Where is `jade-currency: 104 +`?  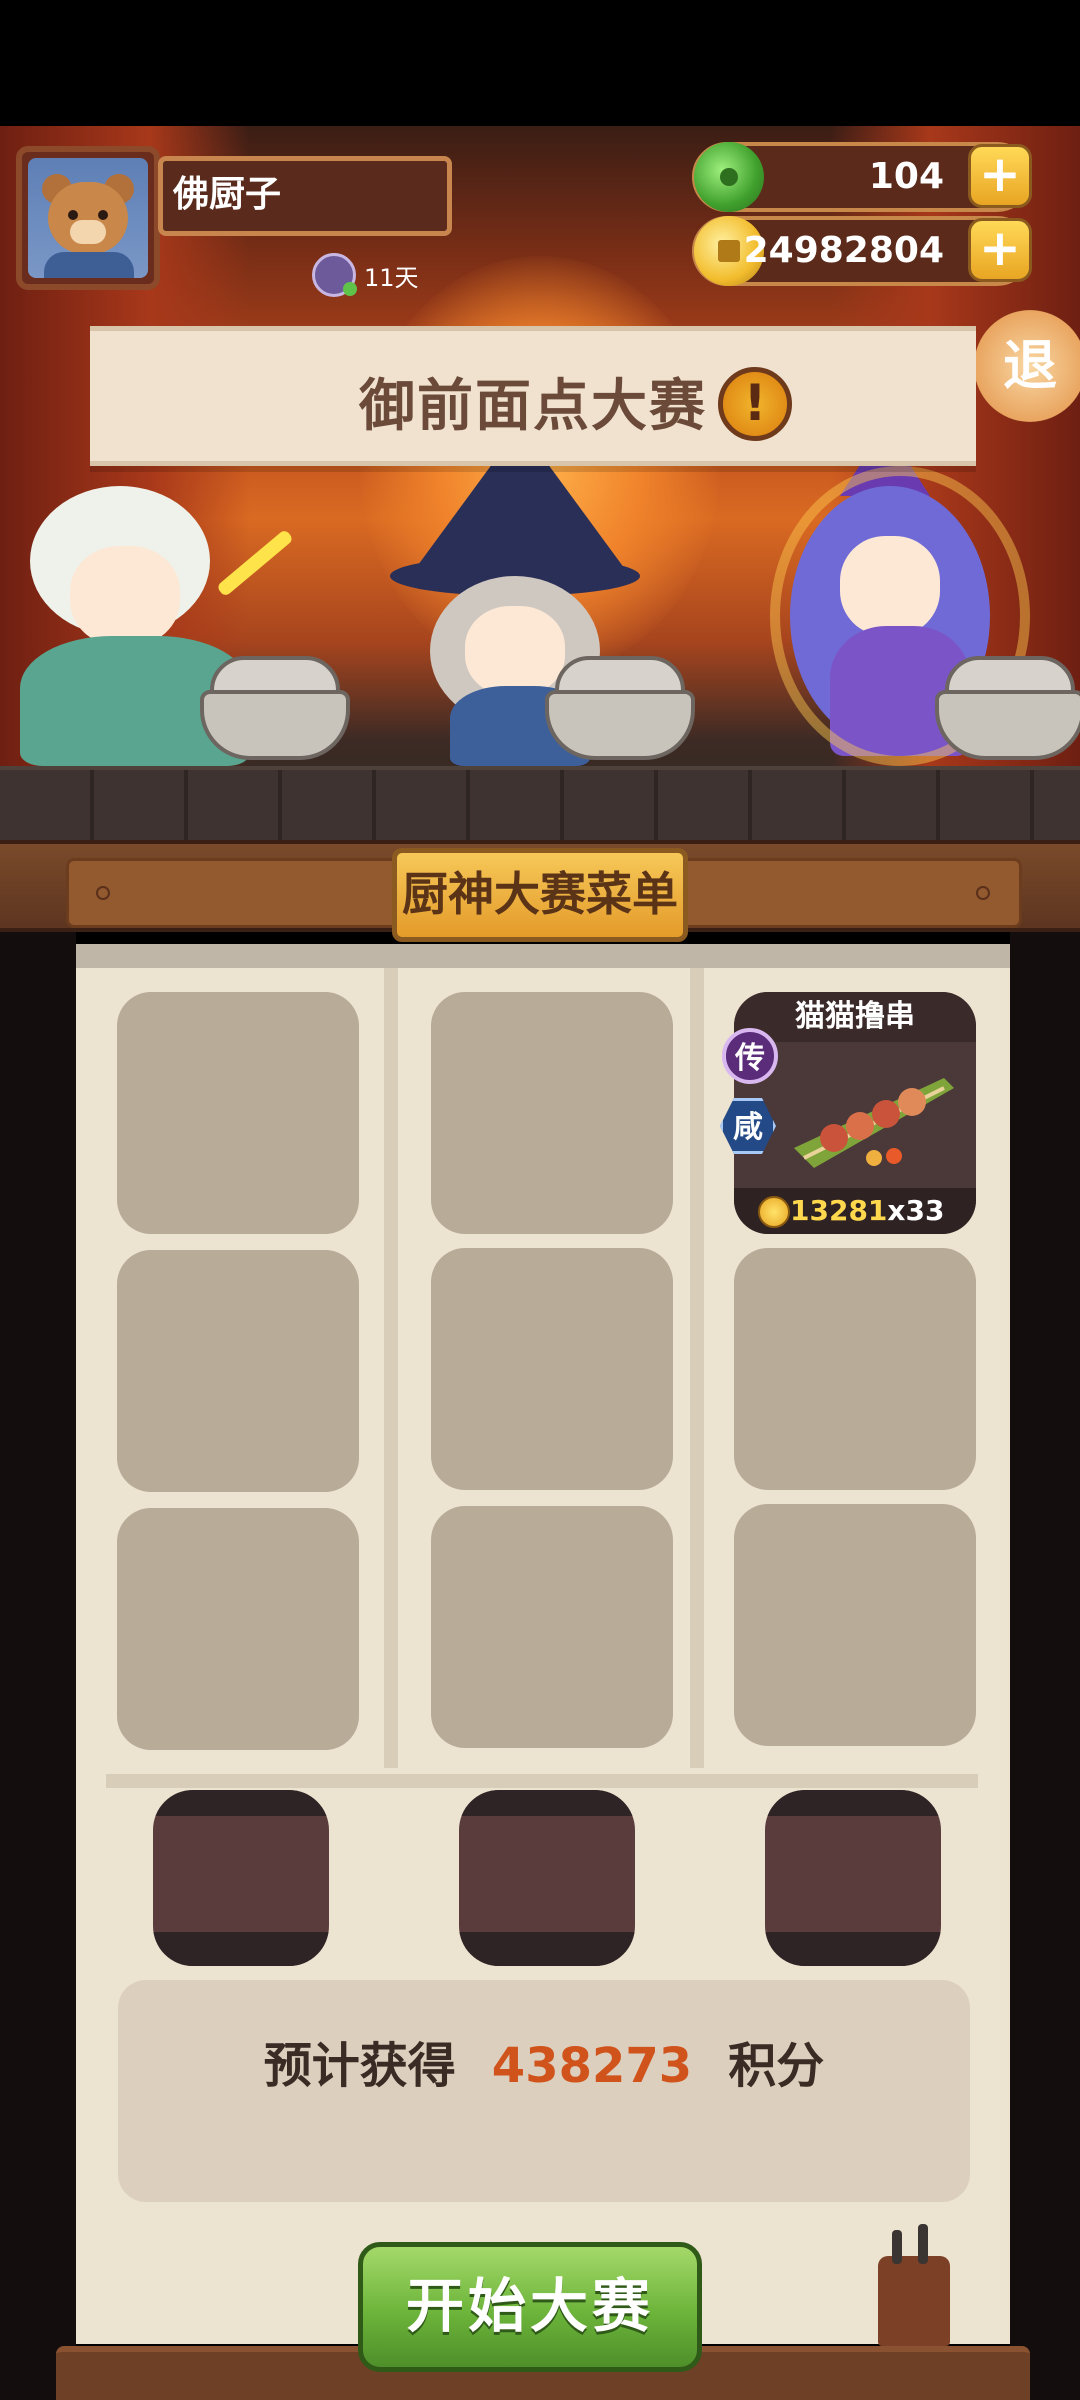
jade-currency: 104 + is located at coordinates (862, 177).